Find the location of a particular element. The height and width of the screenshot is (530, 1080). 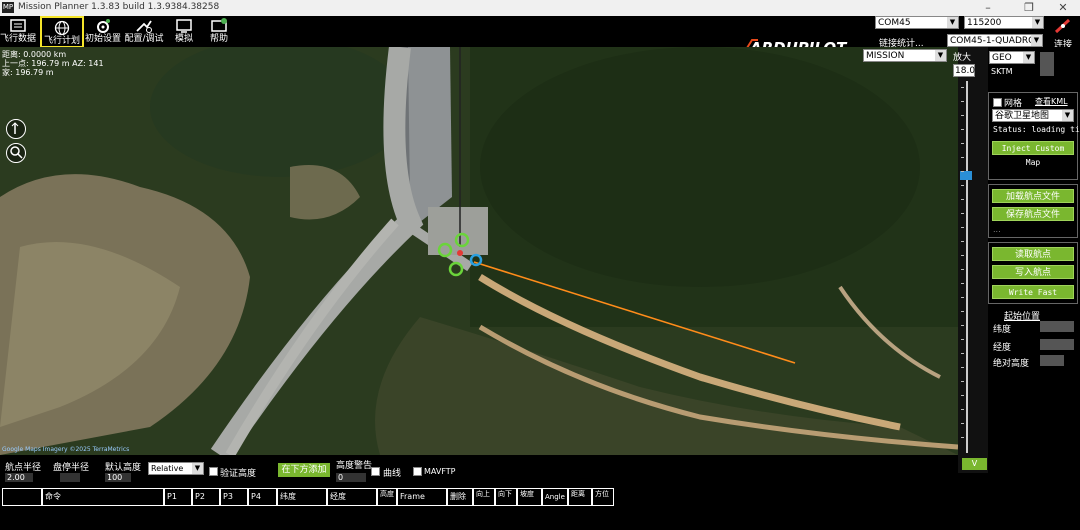

close-icon: ✕ is located at coordinates (1060, 8).